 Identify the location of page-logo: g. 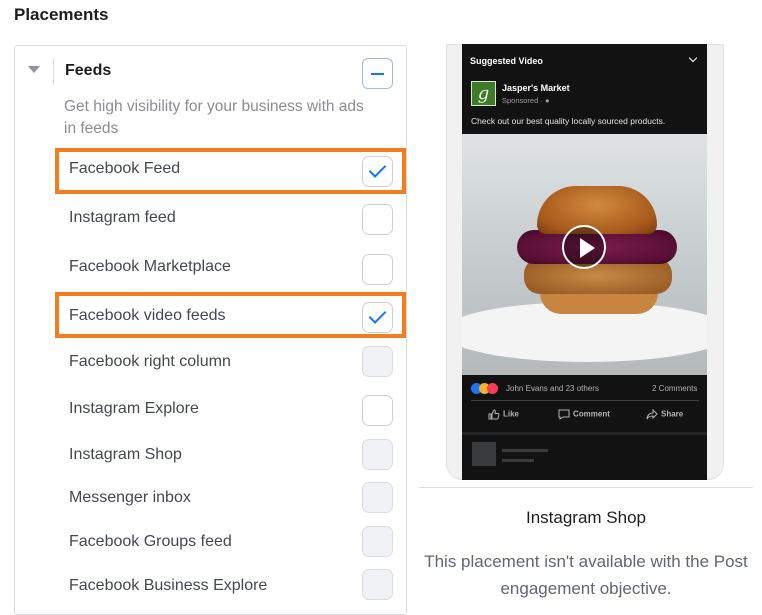
(483, 93).